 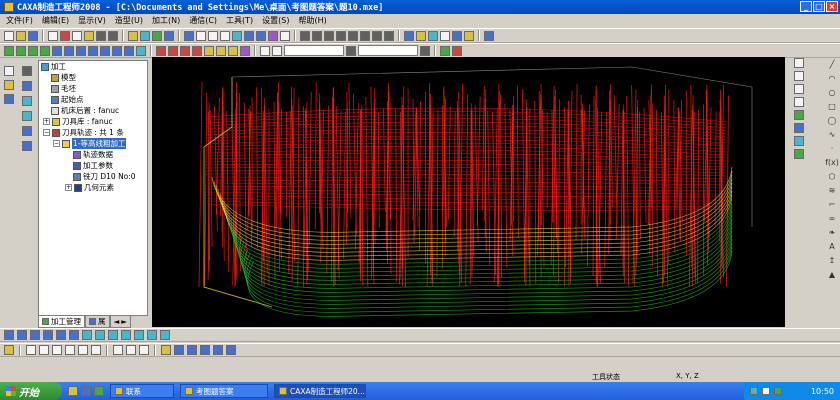 I want to click on surface-loft-icon, so click(x=81, y=50).